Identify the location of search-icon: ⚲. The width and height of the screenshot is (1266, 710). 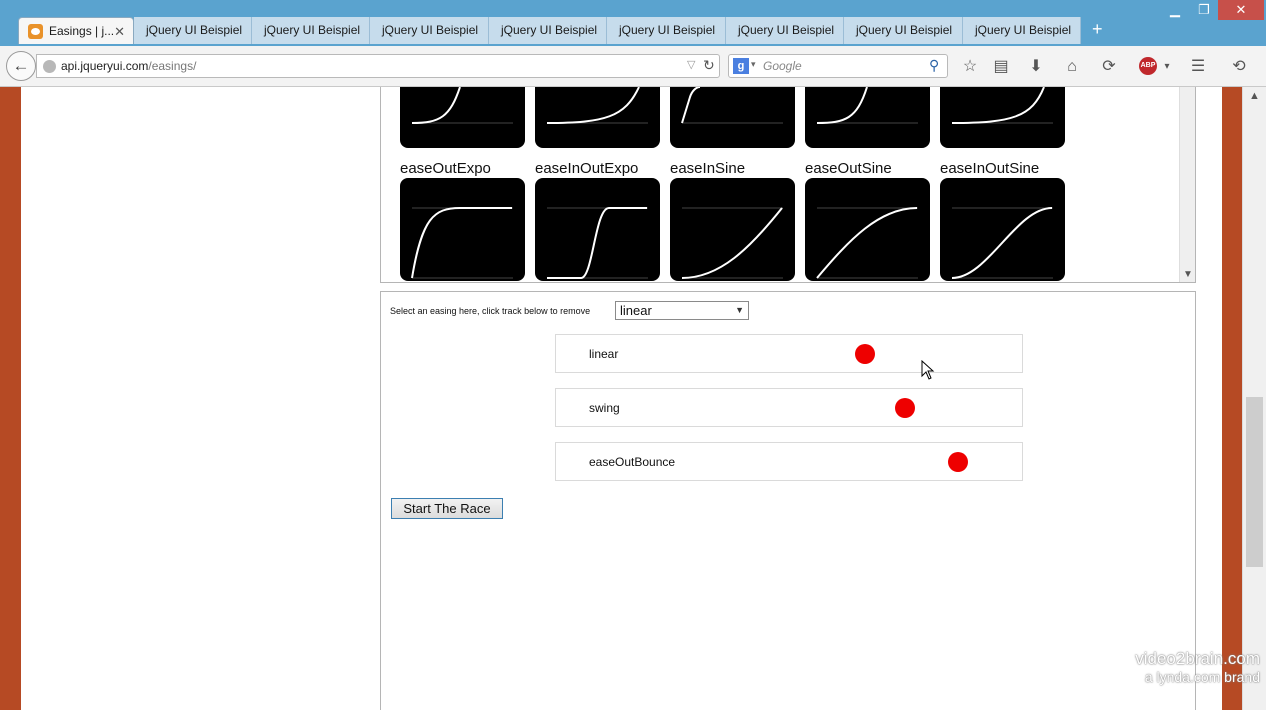
(934, 65).